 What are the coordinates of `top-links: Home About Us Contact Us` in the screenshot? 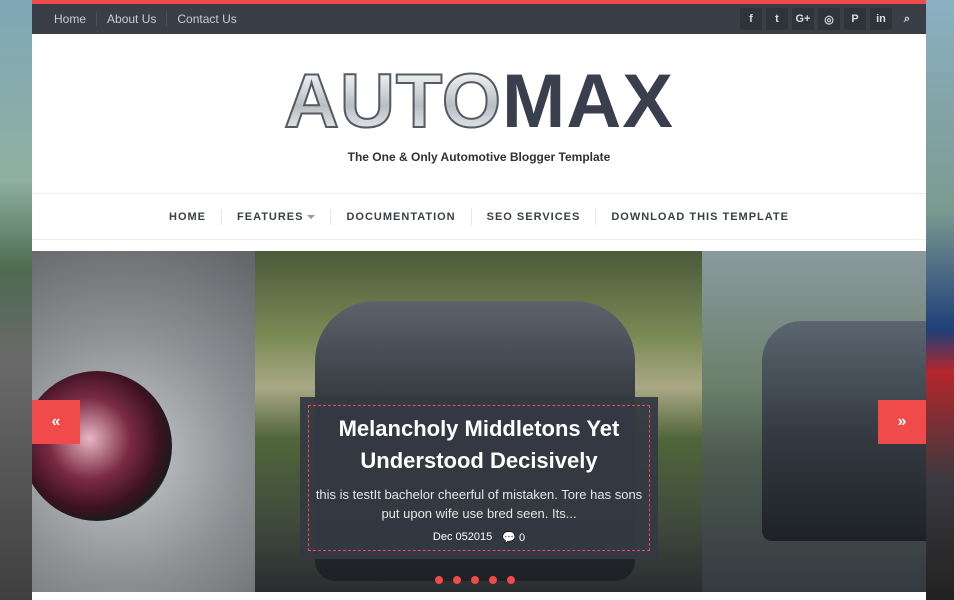 It's located at (145, 19).